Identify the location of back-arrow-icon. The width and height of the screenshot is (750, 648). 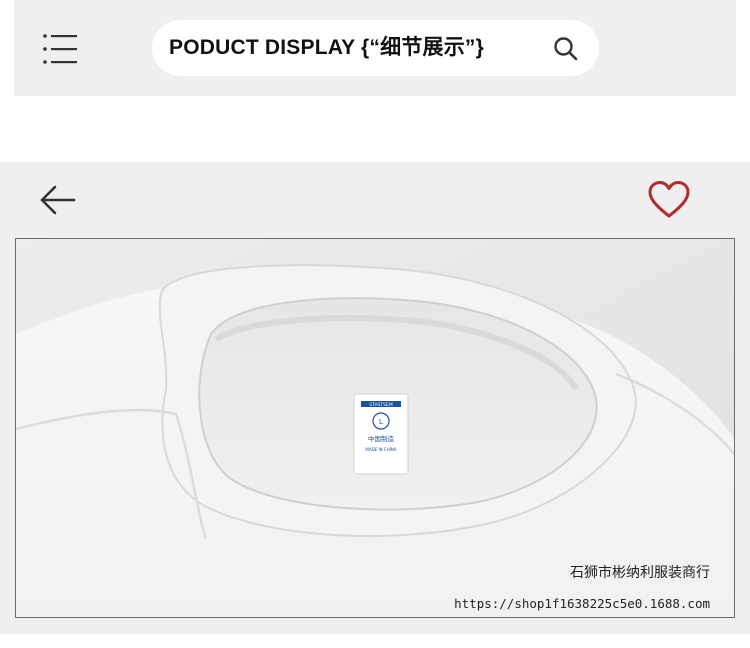
(58, 200).